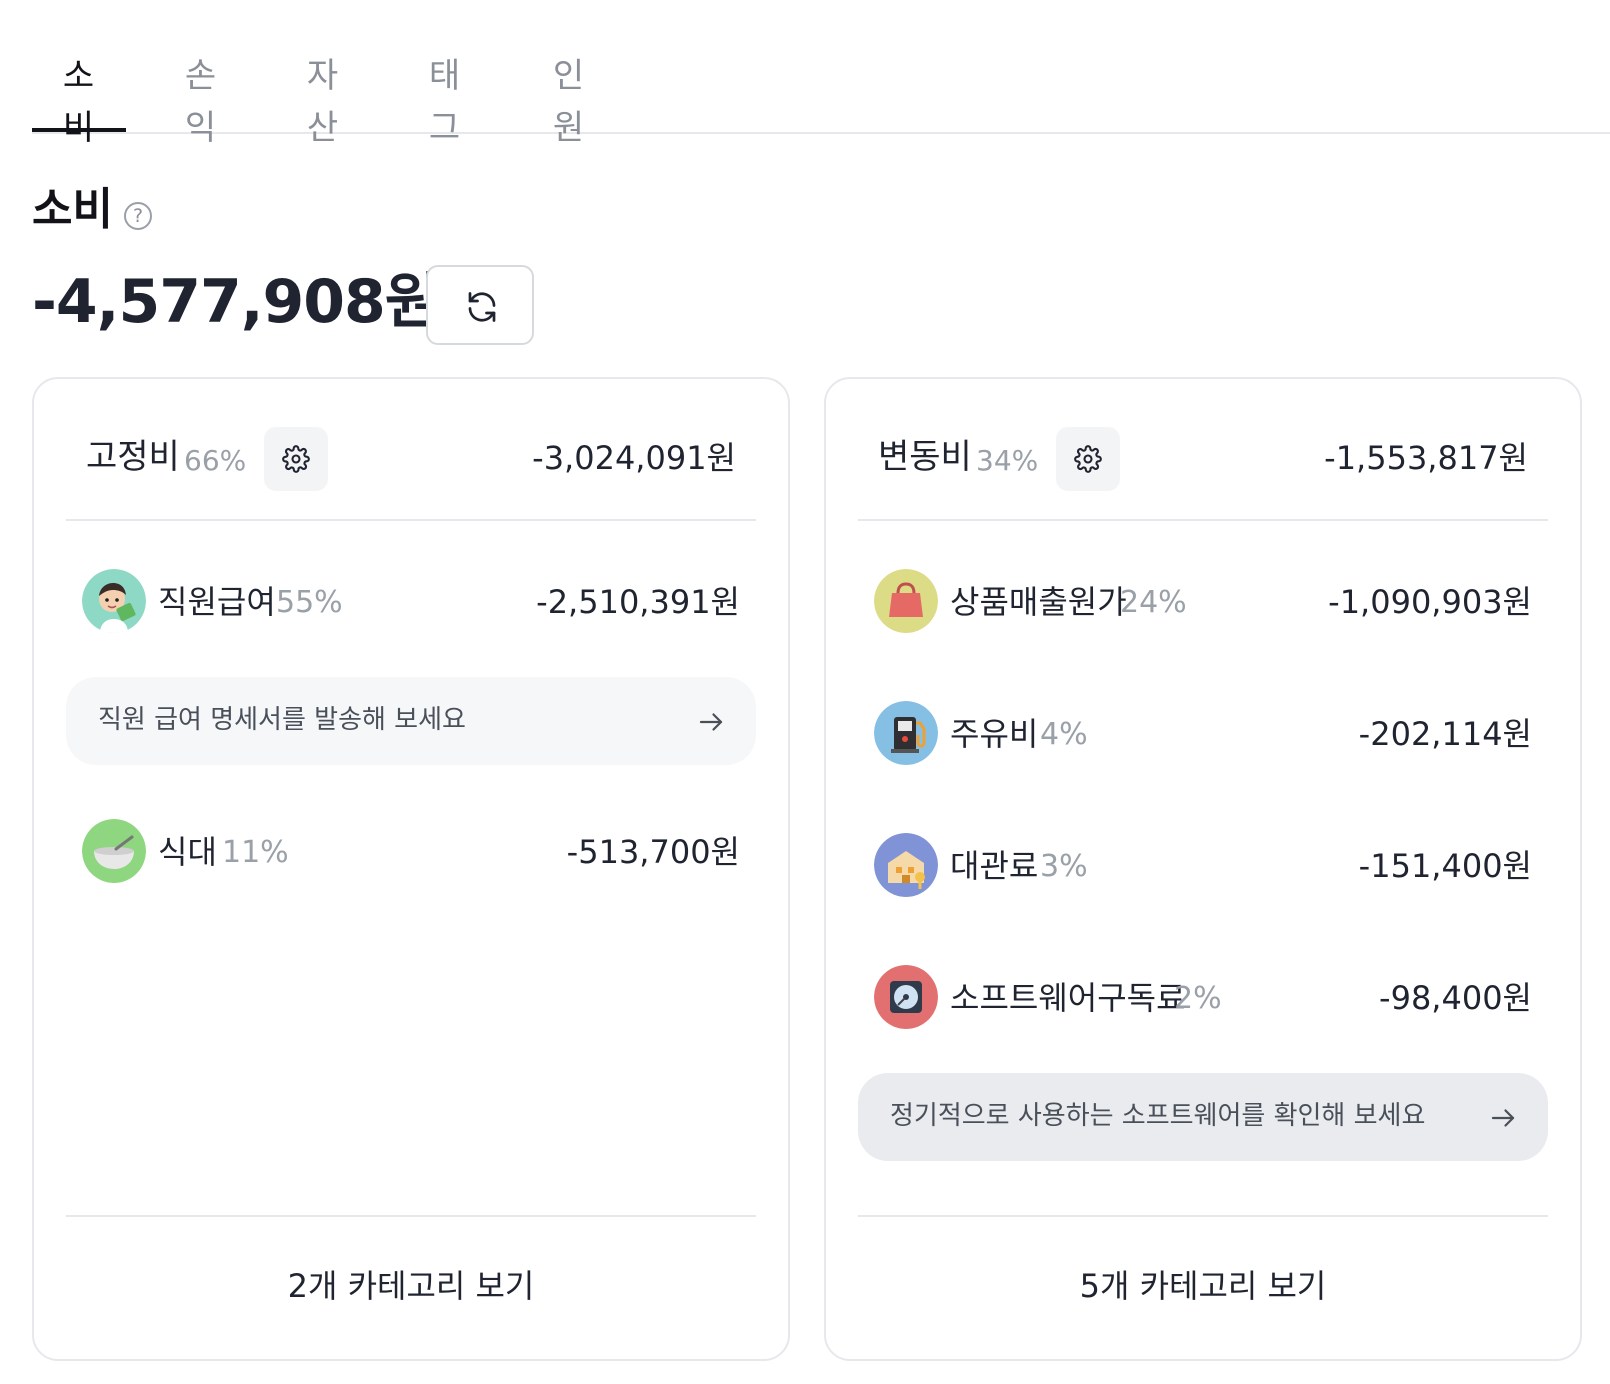 Image resolution: width=1610 pixels, height=1384 pixels. What do you see at coordinates (282, 720) in the screenshot?
I see `banner-text: 직원 급여 명세서를 발송해 보세요` at bounding box center [282, 720].